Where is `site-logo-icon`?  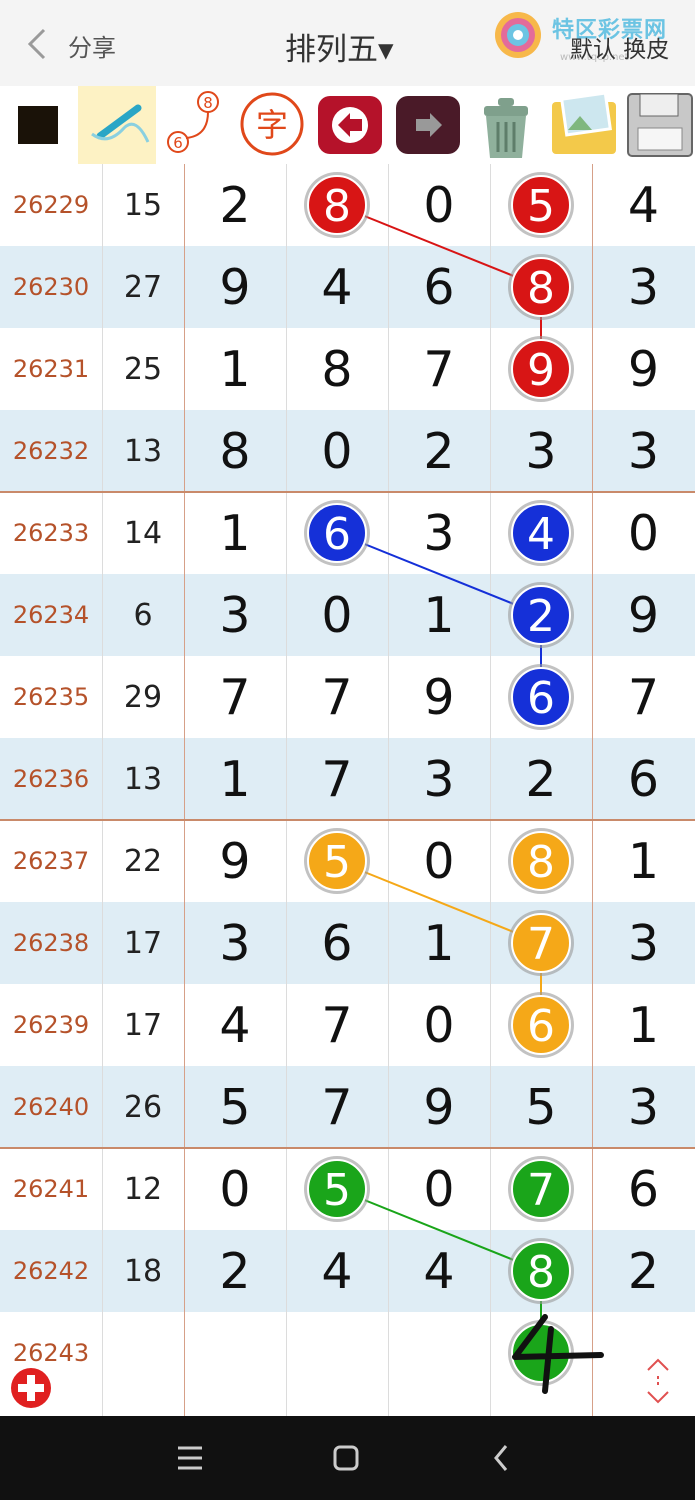
site-logo-icon is located at coordinates (518, 35).